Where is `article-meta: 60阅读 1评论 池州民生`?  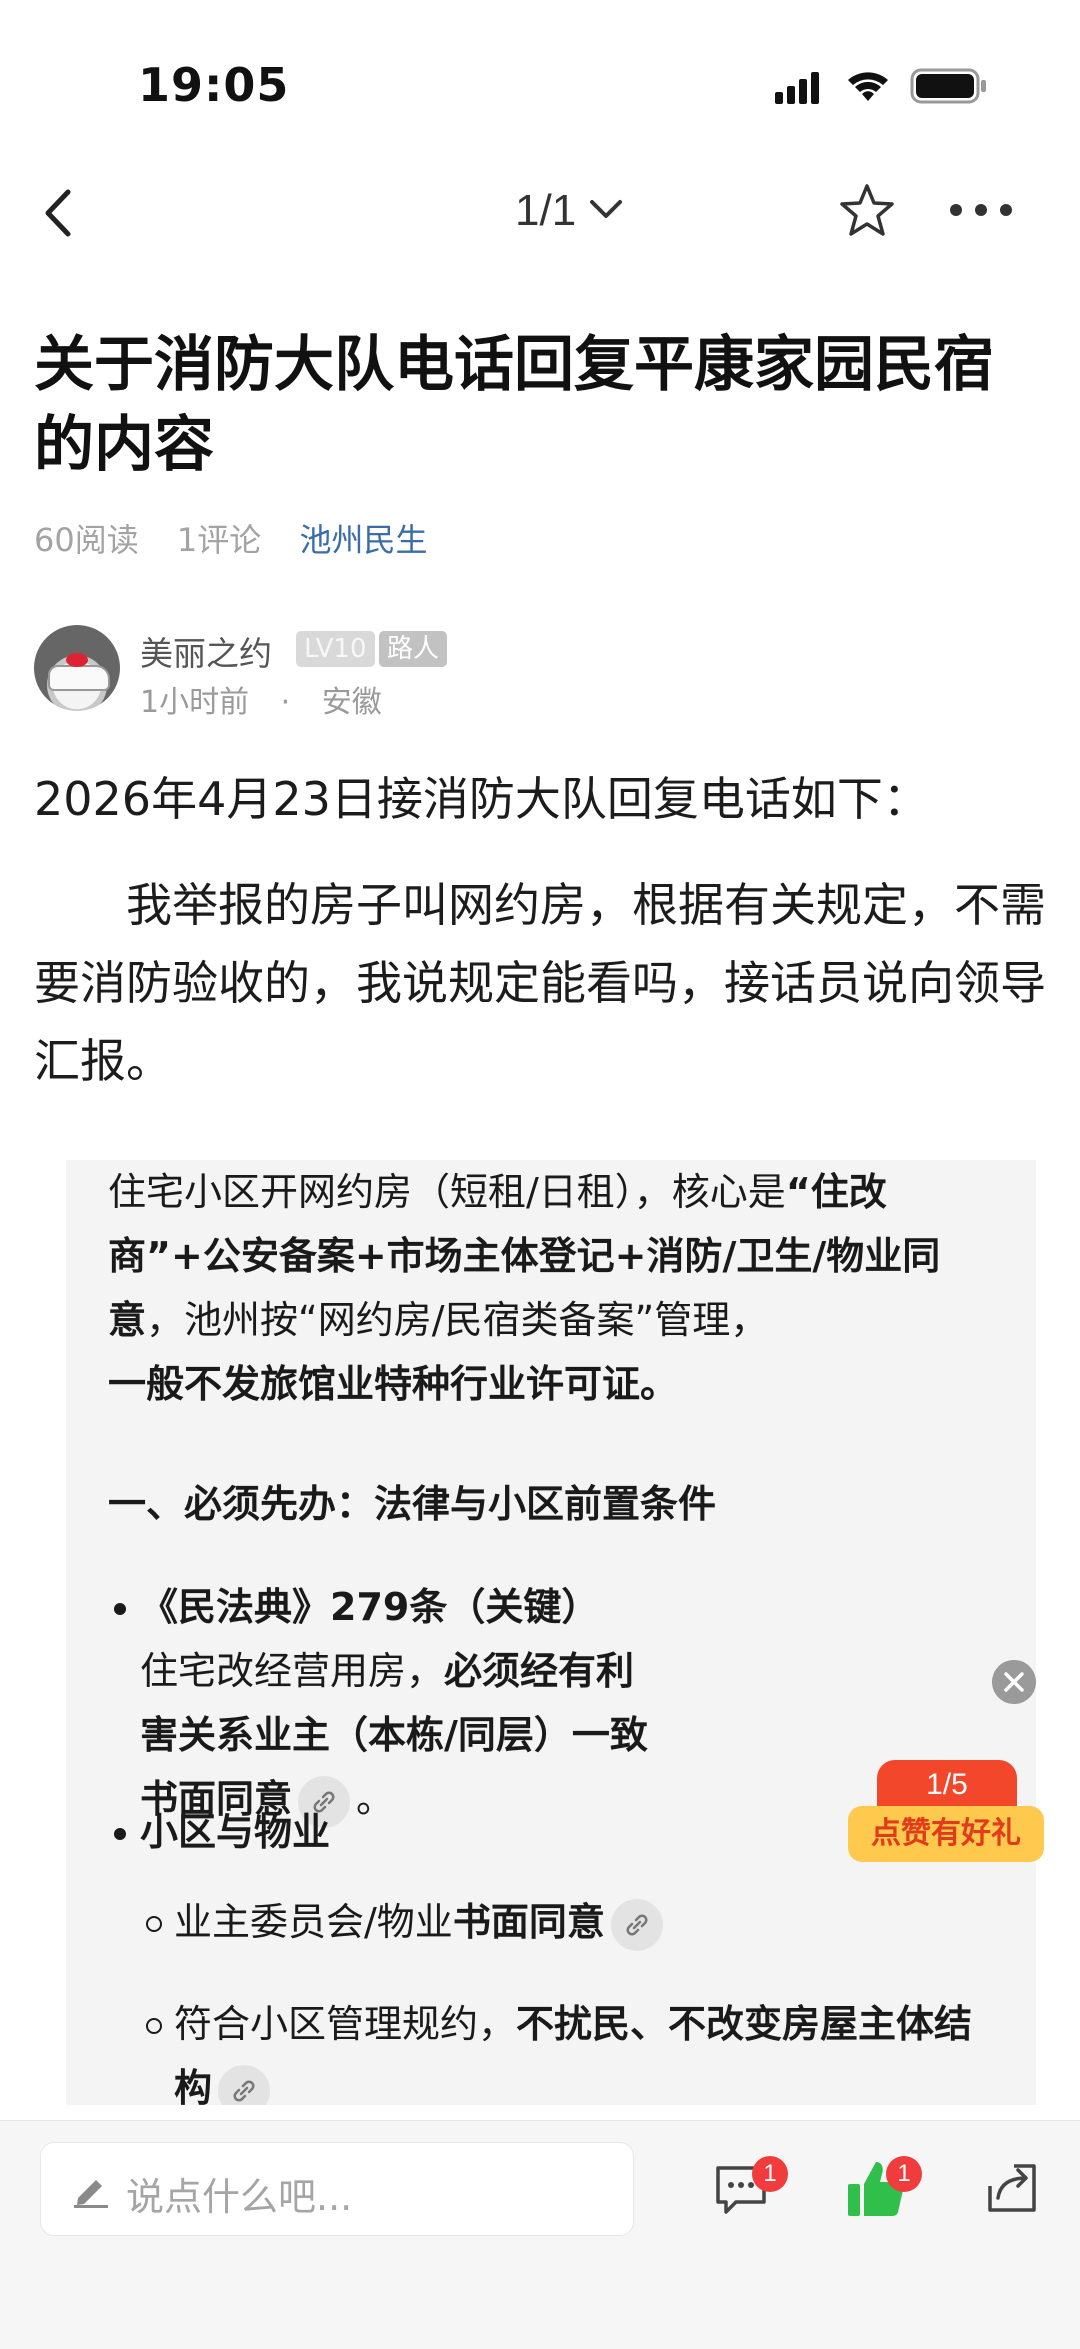
article-meta: 60阅读 1评论 池州民生 is located at coordinates (244, 538).